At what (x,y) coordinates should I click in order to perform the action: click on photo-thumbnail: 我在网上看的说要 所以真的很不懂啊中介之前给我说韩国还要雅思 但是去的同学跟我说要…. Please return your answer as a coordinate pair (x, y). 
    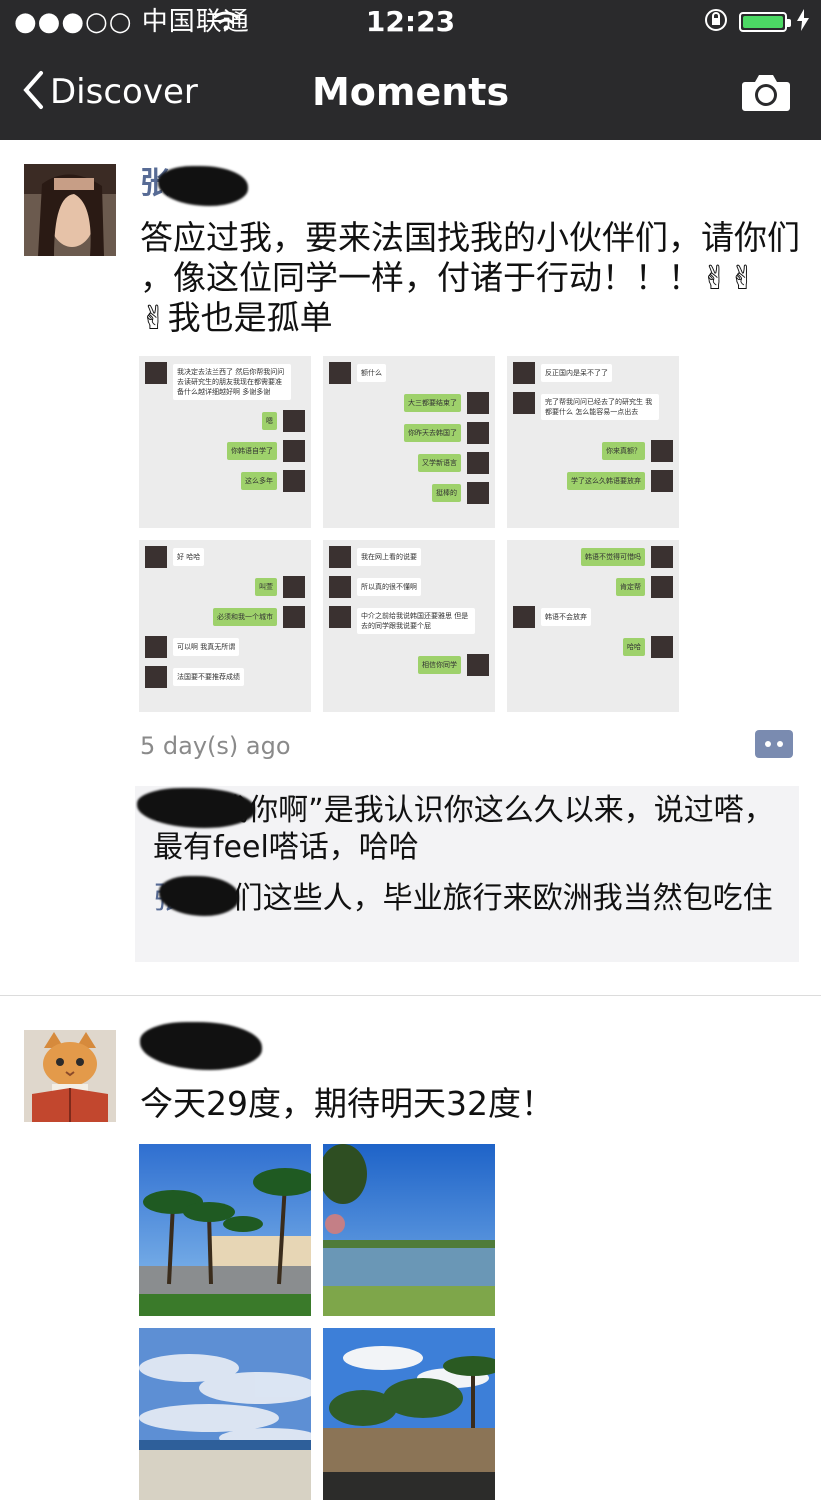
    Looking at the image, I should click on (409, 626).